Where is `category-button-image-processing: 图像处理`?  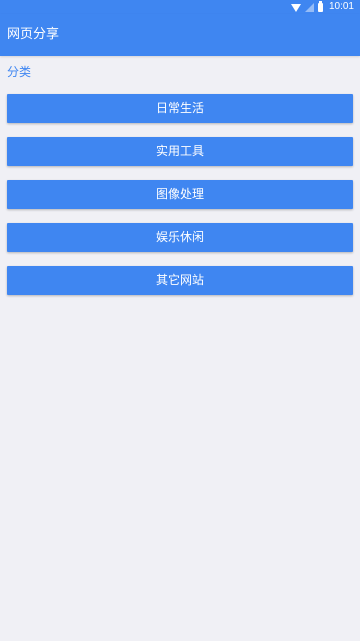
category-button-image-processing: 图像处理 is located at coordinates (180, 194).